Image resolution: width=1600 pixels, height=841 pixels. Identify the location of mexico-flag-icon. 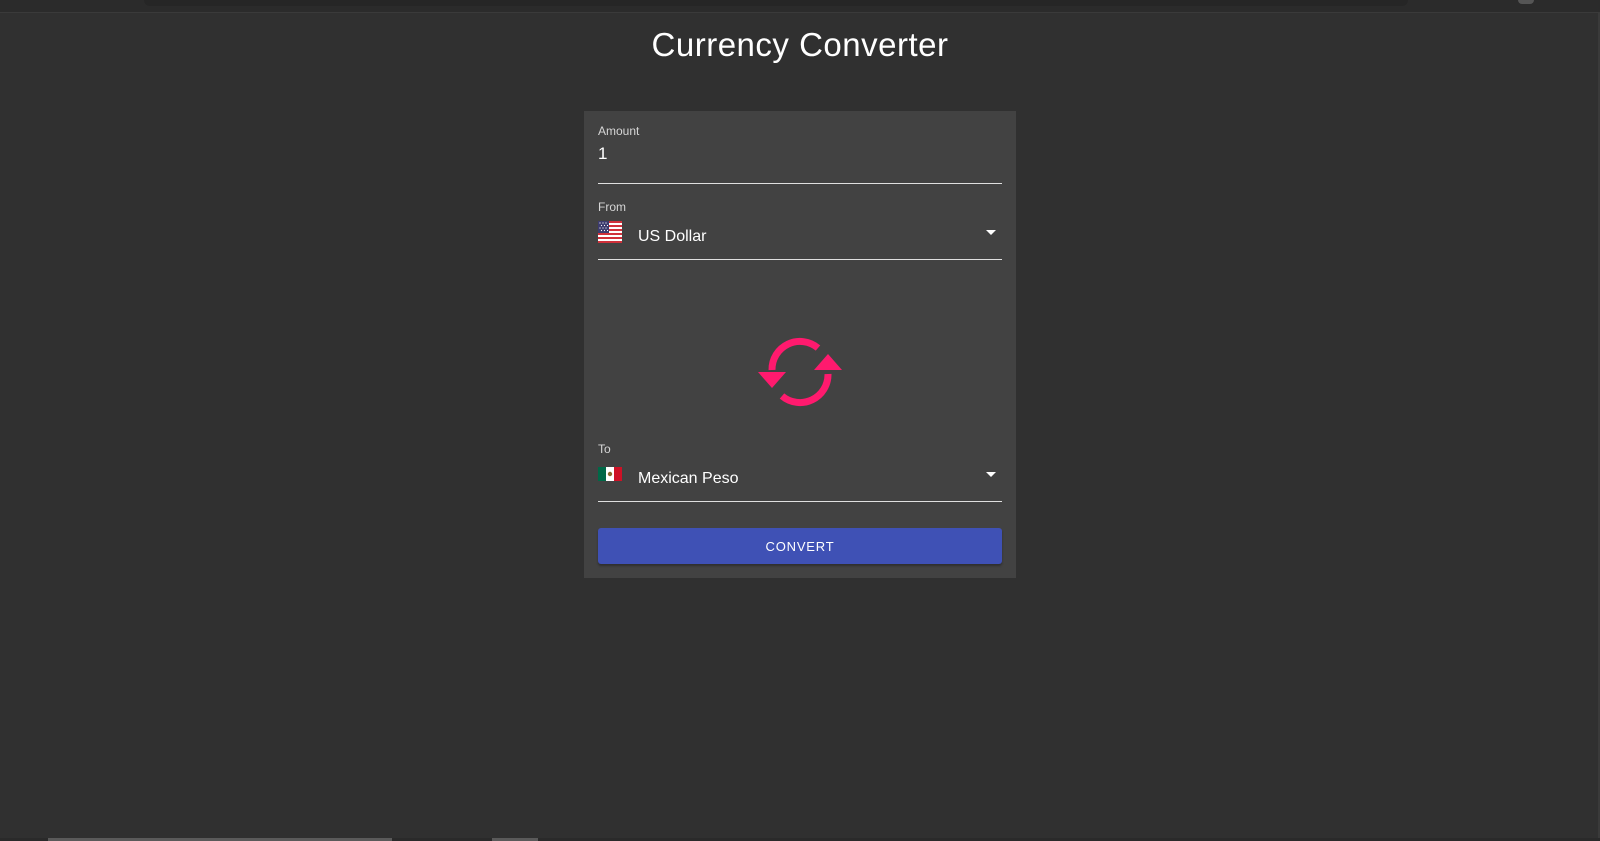
(610, 474).